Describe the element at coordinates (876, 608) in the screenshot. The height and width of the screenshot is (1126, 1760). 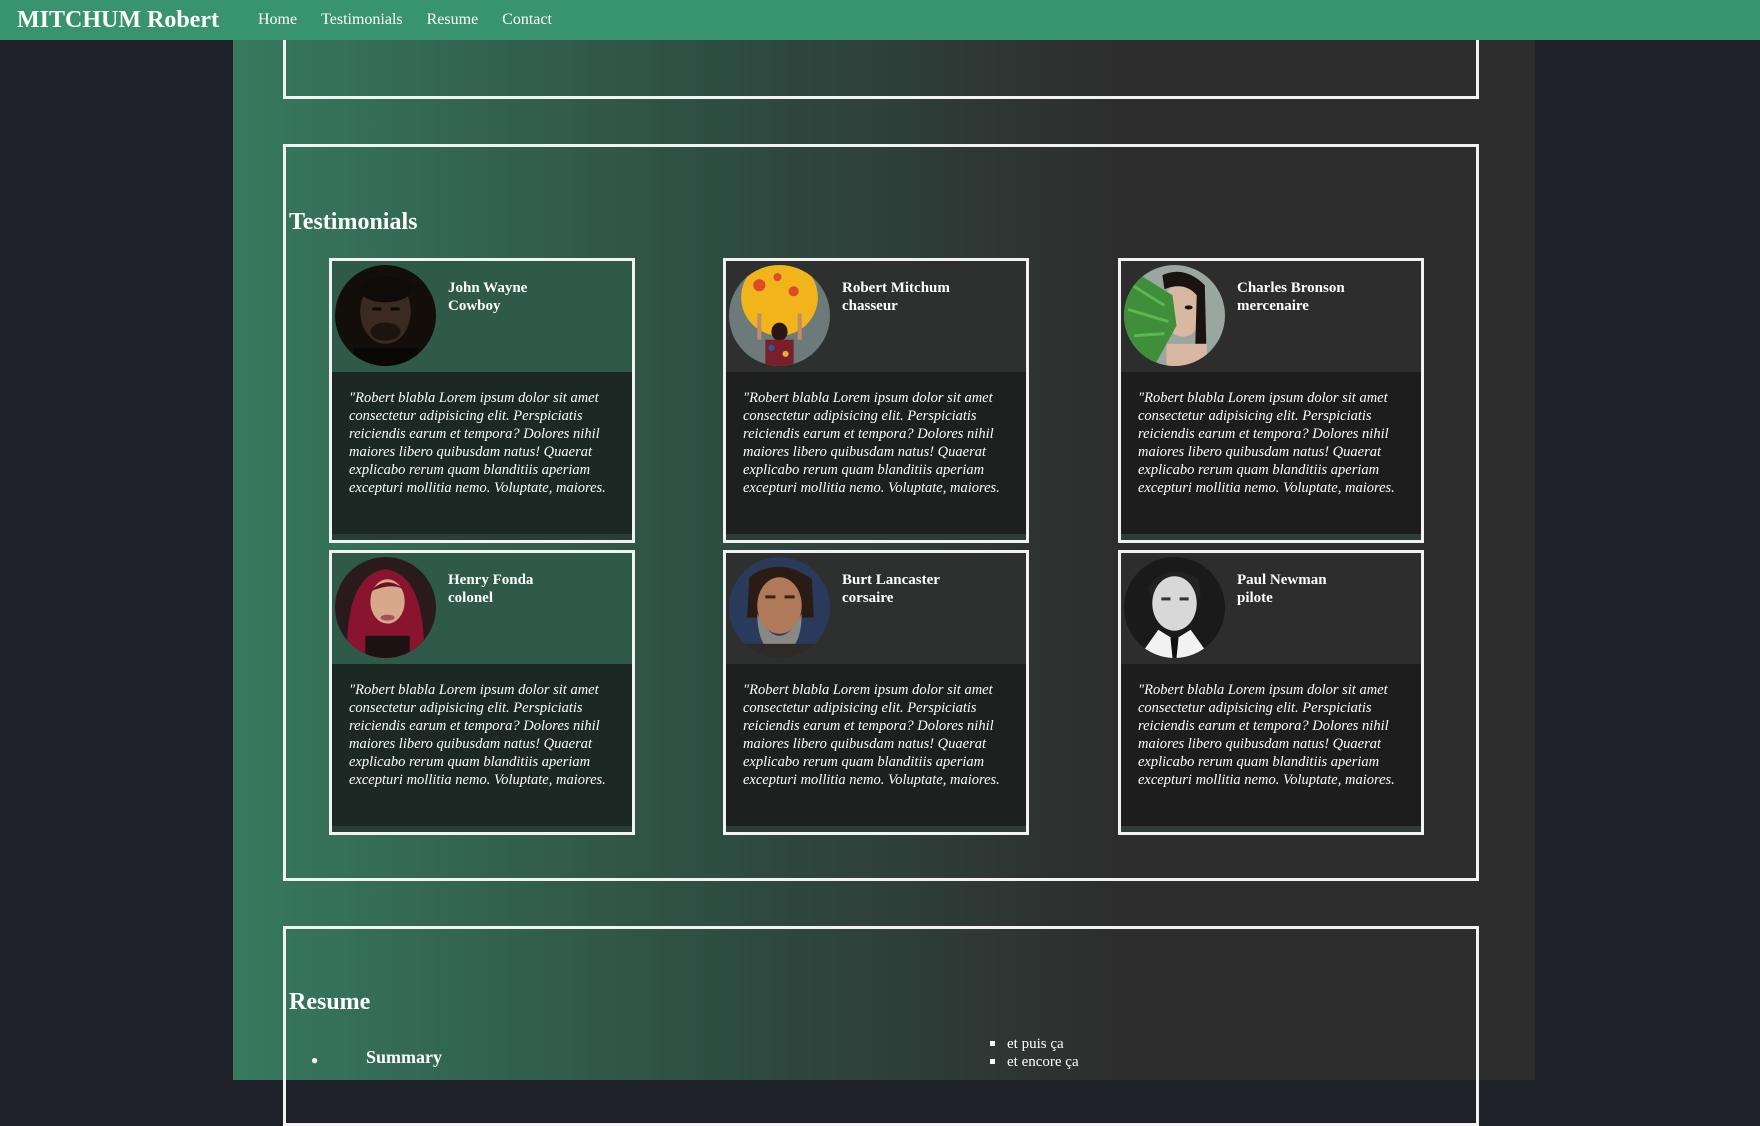
I see `card-header: Burt Lancaster corsaire` at that location.